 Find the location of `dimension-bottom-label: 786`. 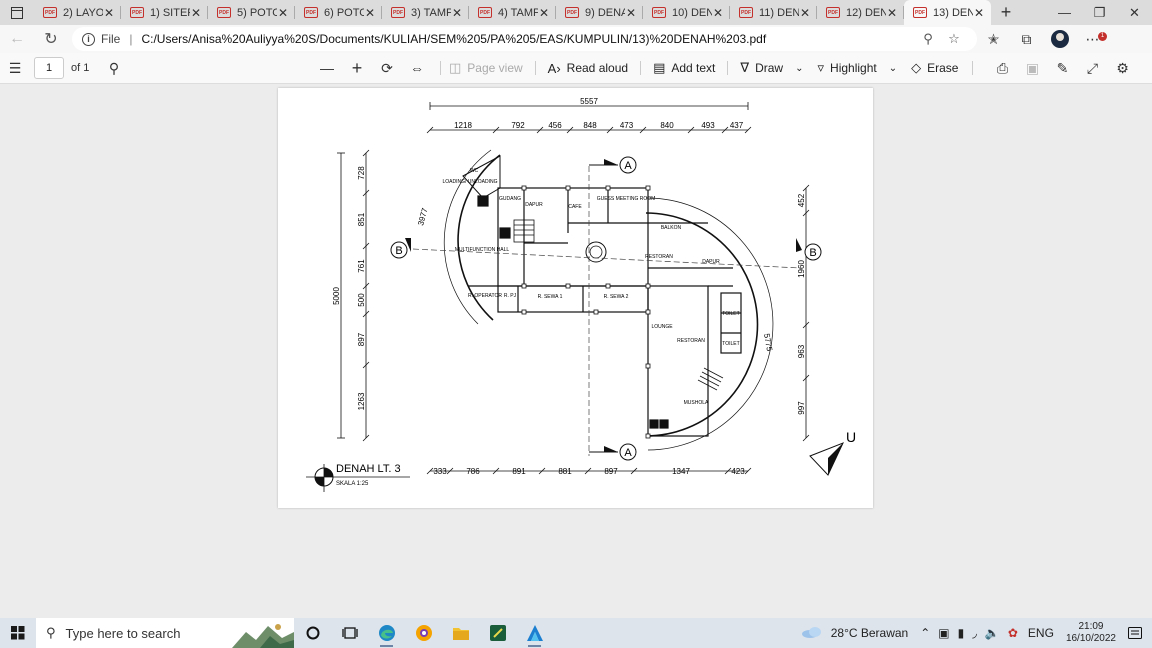

dimension-bottom-label: 786 is located at coordinates (473, 471).